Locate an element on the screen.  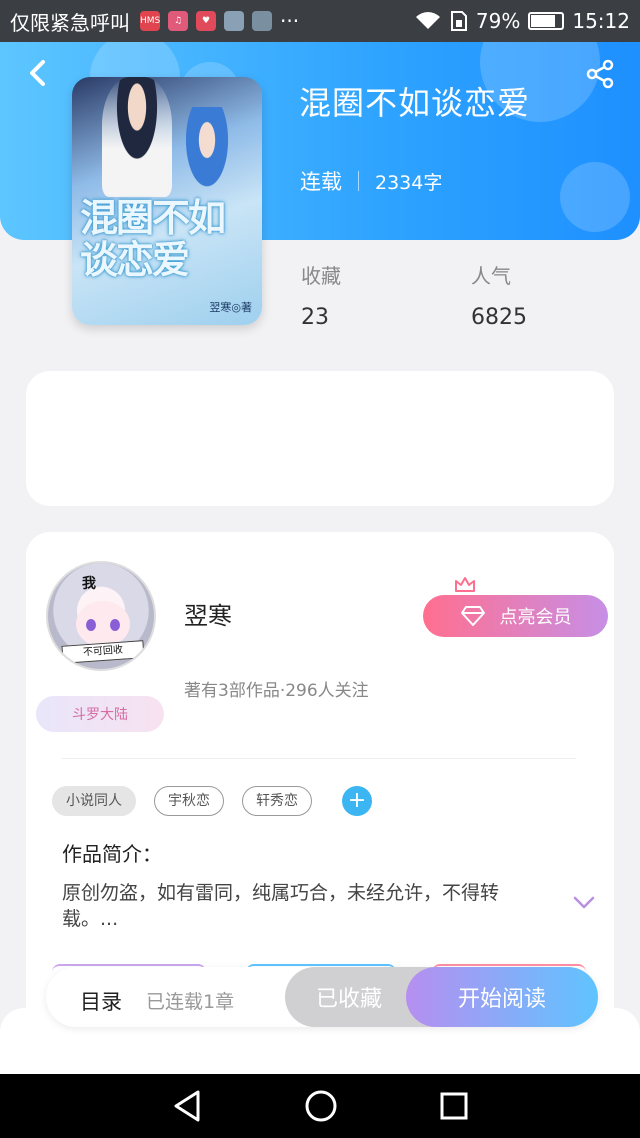
tag-item: 轩秀恋 is located at coordinates (277, 801).